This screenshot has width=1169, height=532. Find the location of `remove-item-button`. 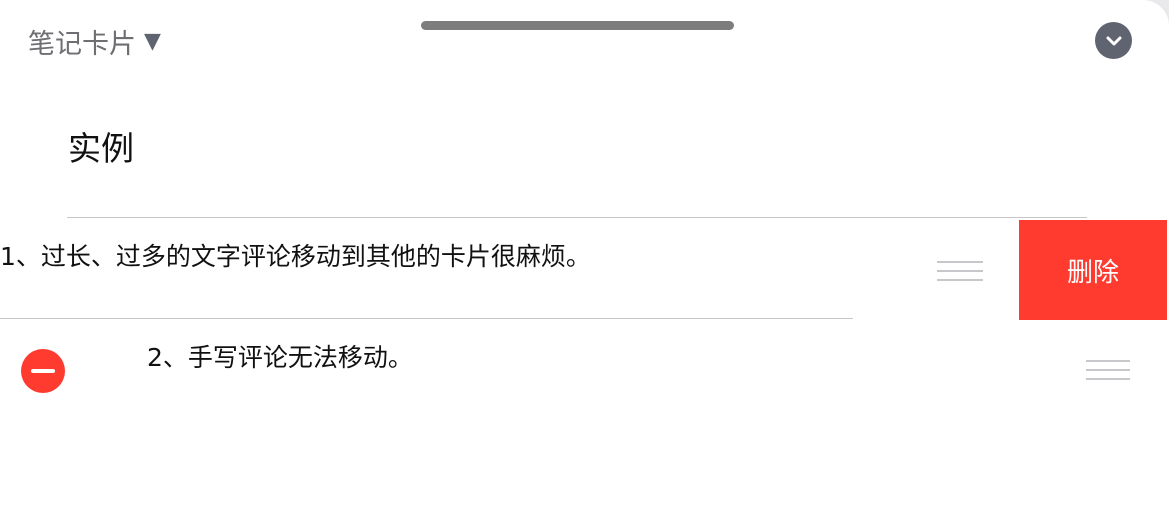

remove-item-button is located at coordinates (43, 371).